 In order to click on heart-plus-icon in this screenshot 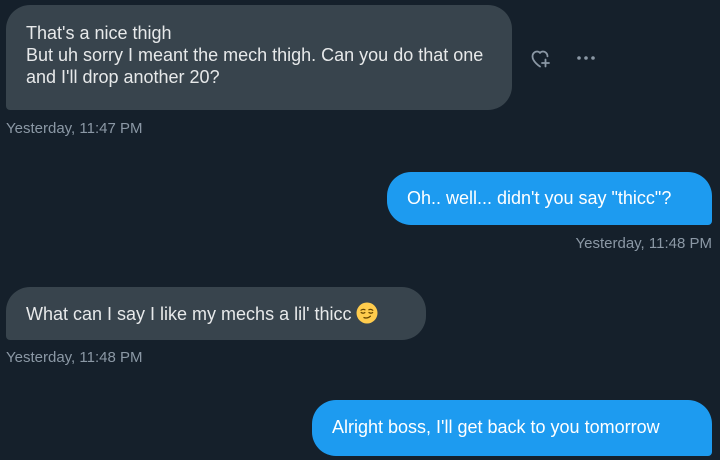, I will do `click(540, 59)`.